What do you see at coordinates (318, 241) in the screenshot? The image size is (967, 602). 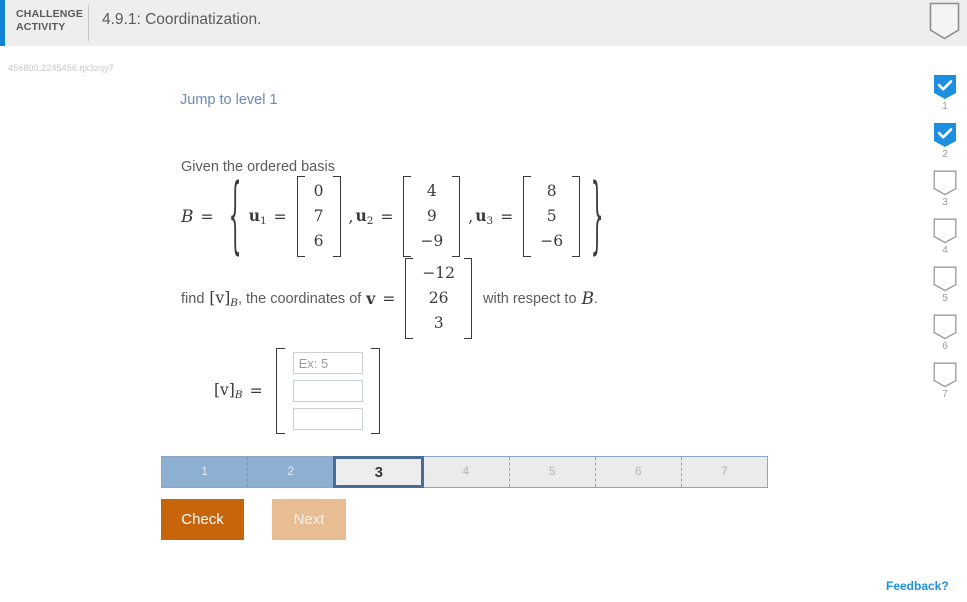 I see `u1-value-3: 6` at bounding box center [318, 241].